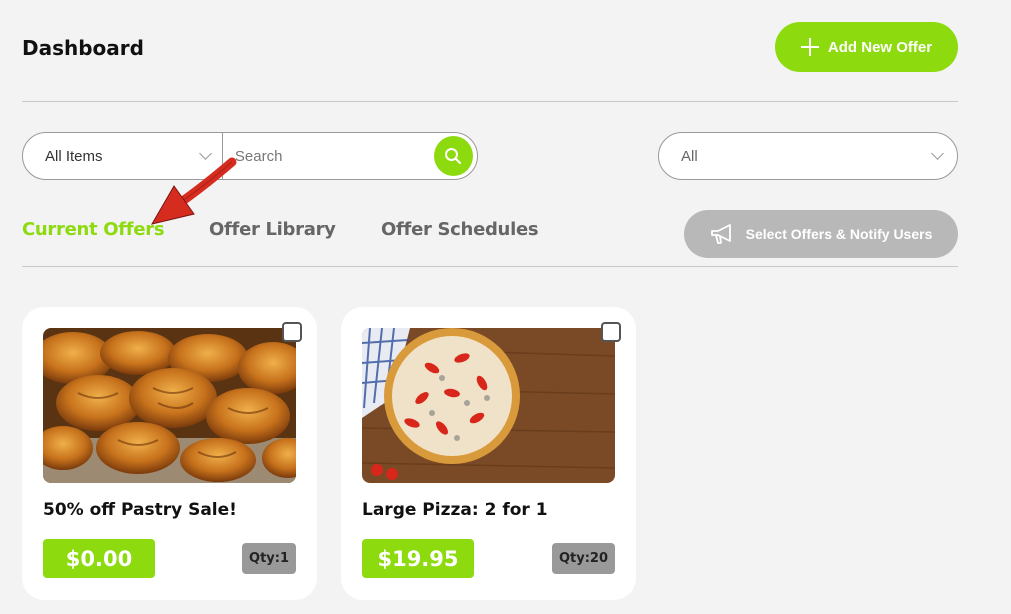  Describe the element at coordinates (83, 48) in the screenshot. I see `page-title: Dashboard` at that location.